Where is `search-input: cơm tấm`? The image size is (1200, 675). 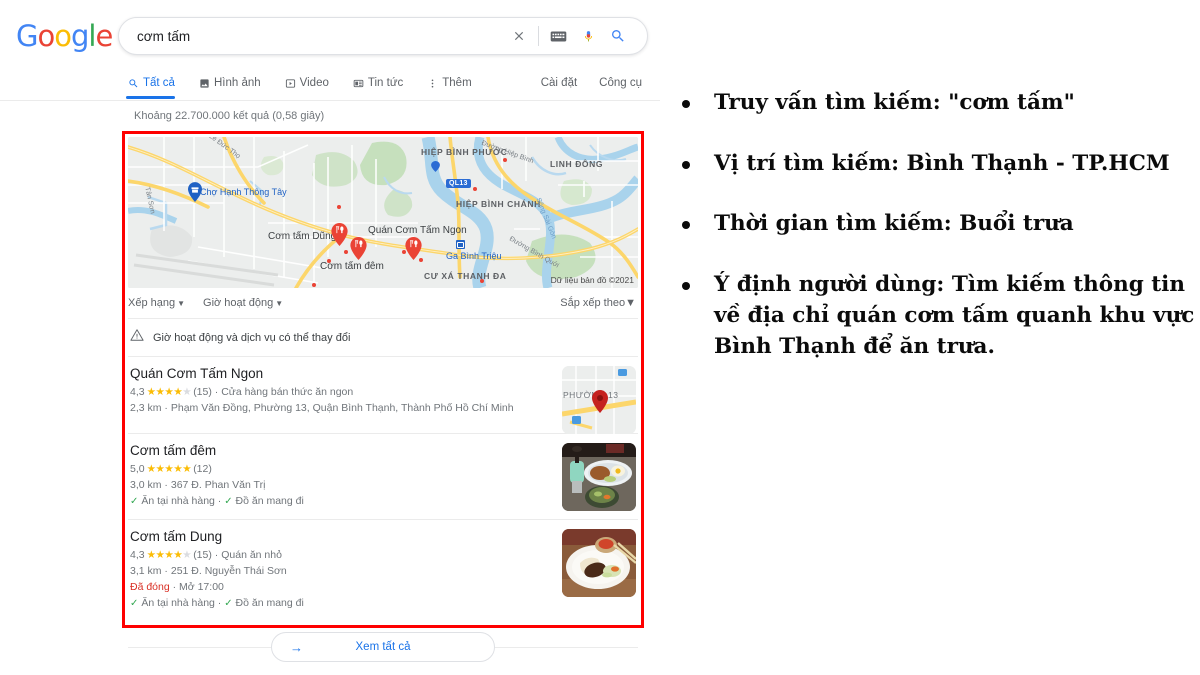 search-input: cơm tấm is located at coordinates (311, 36).